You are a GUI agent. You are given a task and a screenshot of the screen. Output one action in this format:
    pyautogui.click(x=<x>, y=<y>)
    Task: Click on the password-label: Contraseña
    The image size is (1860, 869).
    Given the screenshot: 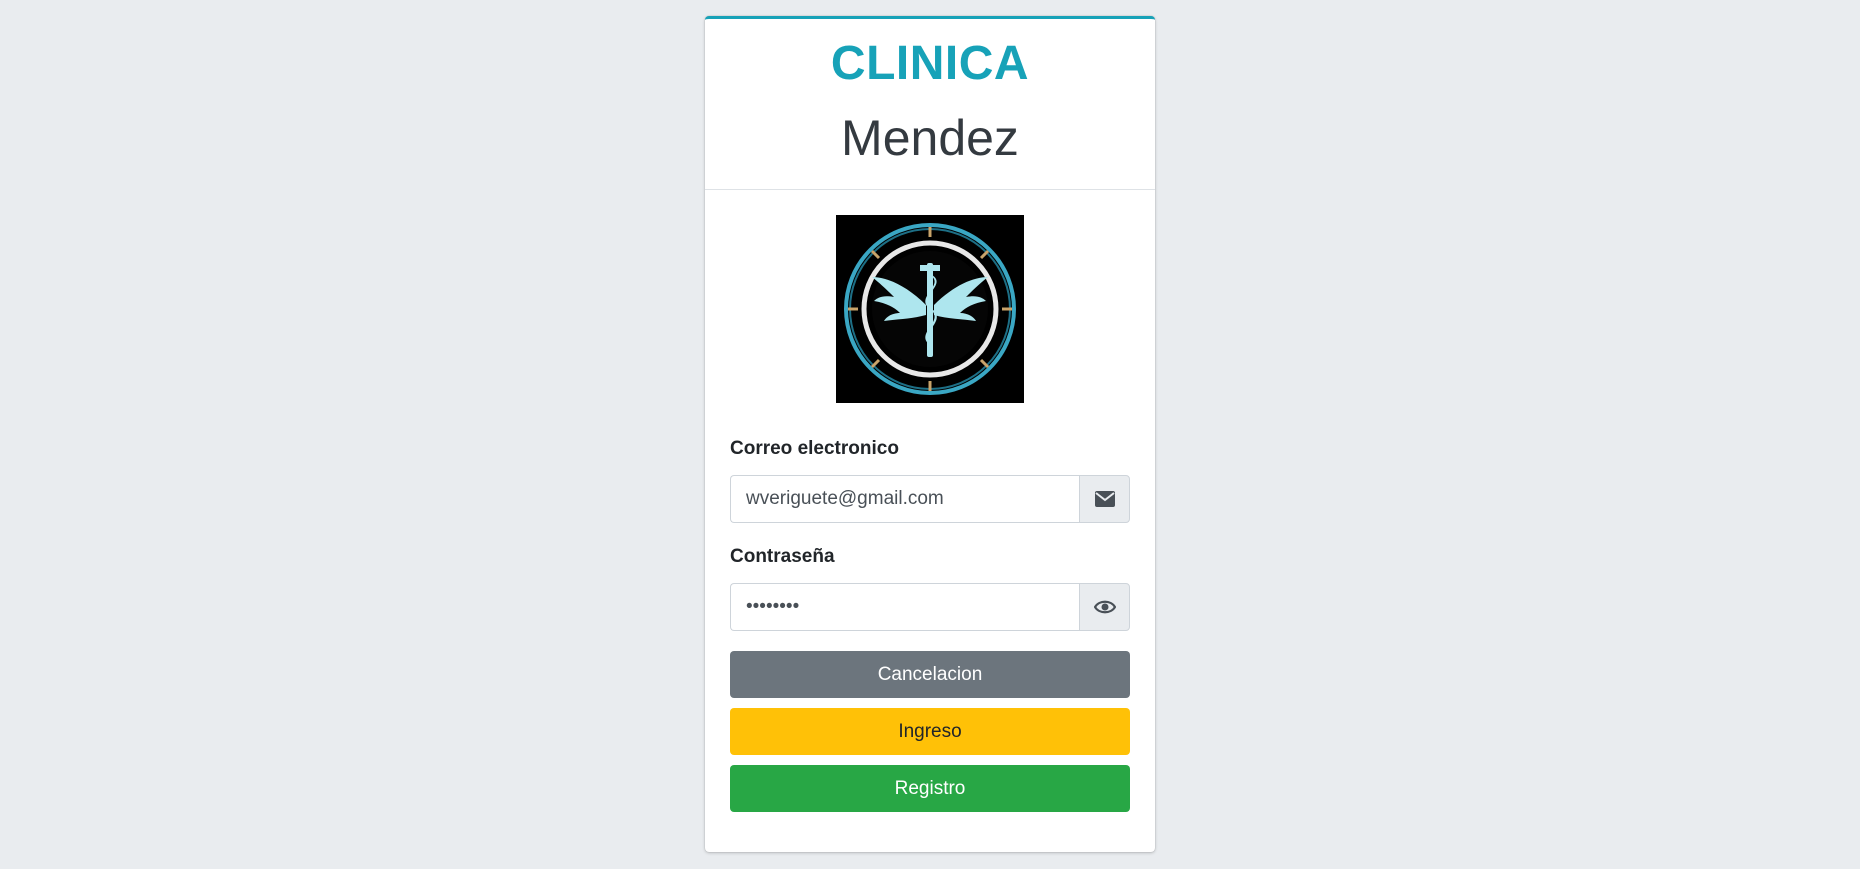 What is the action you would take?
    pyautogui.click(x=782, y=556)
    